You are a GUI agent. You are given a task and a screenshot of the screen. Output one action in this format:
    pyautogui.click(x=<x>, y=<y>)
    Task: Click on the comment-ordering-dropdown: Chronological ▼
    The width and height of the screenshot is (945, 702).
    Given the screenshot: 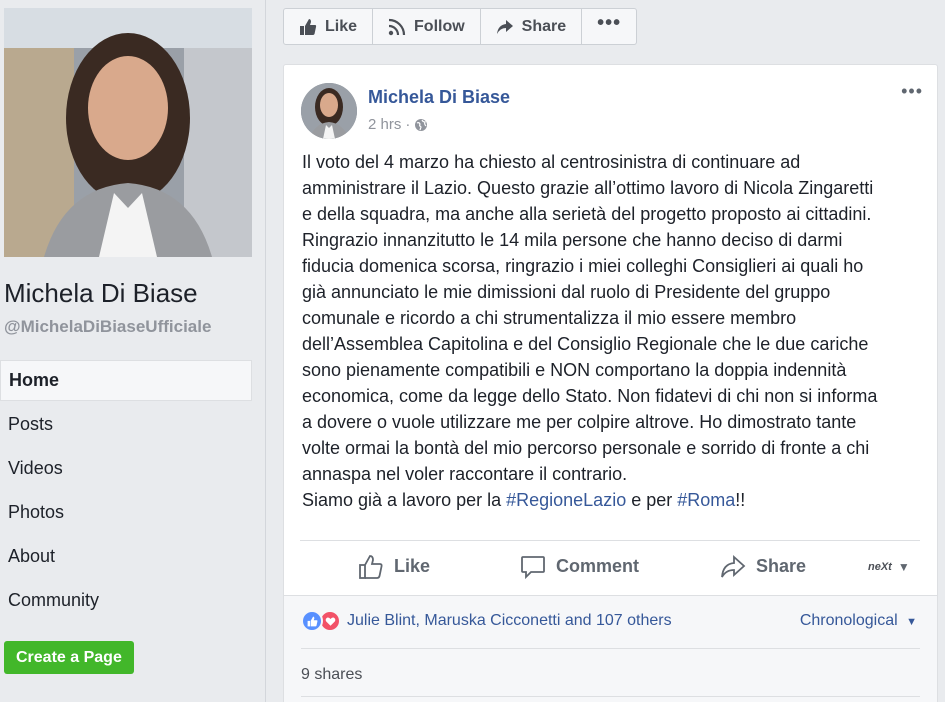 What is the action you would take?
    pyautogui.click(x=858, y=621)
    